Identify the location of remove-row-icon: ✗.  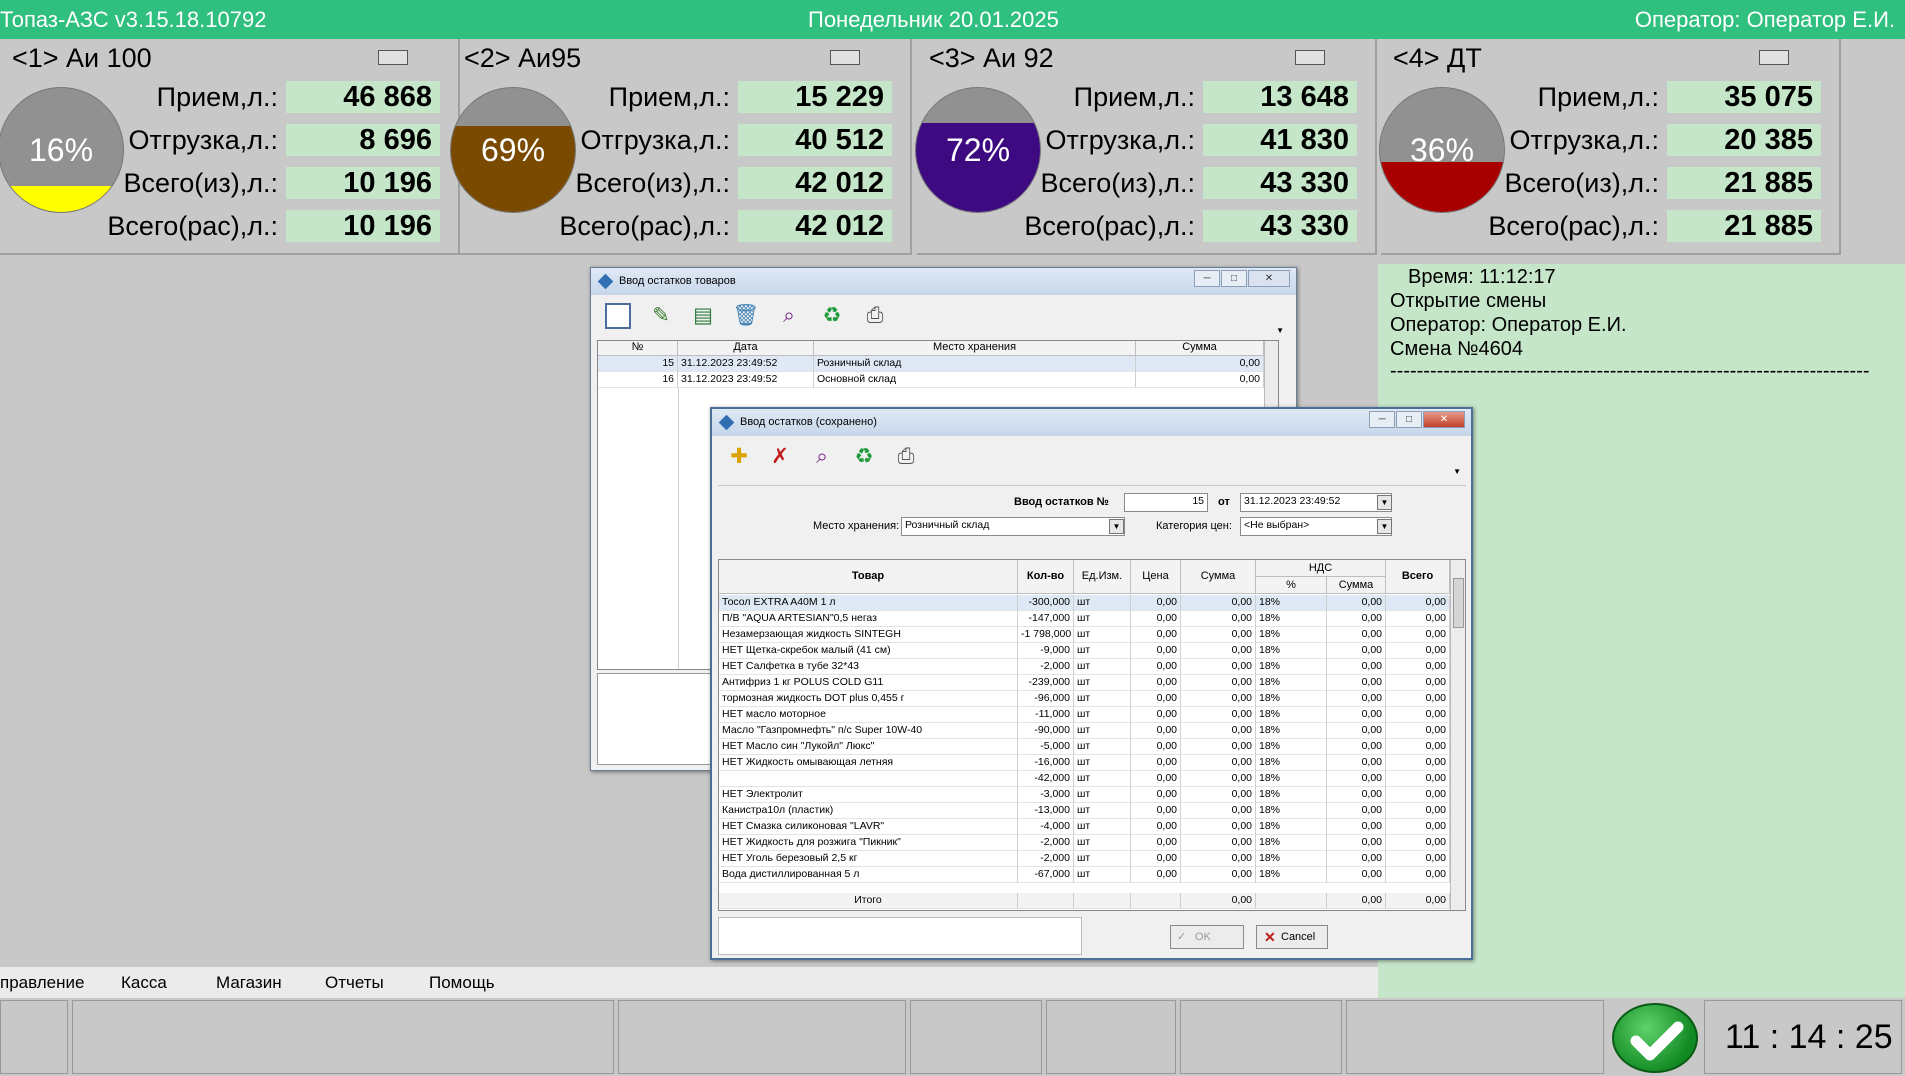
(780, 457).